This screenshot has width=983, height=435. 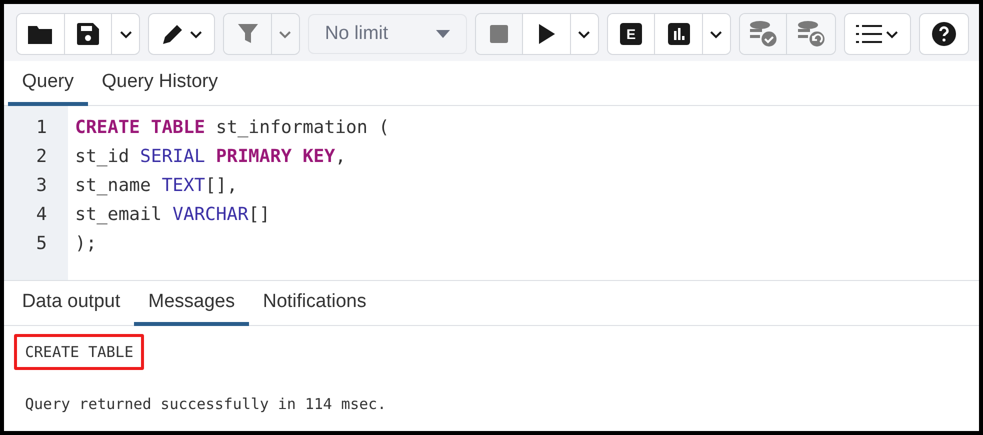 What do you see at coordinates (232, 128) in the screenshot?
I see `code-line: CREATE TABLE st_information (` at bounding box center [232, 128].